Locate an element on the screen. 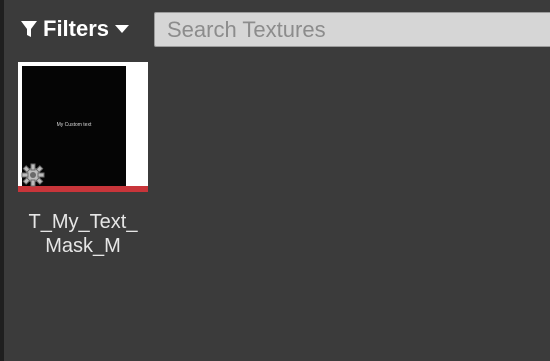 Image resolution: width=550 pixels, height=361 pixels. asset-tile: My Custom text T_My_Text_ Mask_M is located at coordinates (83, 162).